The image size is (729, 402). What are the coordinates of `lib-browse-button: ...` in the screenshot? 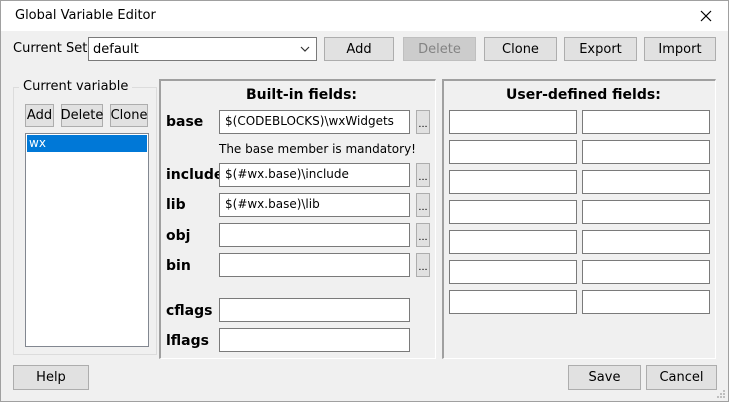 It's located at (423, 205).